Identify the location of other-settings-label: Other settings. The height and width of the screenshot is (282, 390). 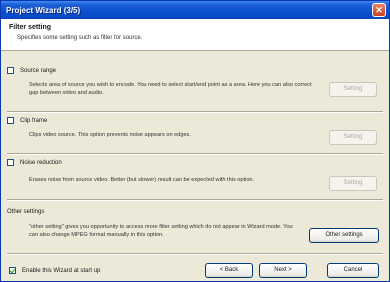
(26, 212).